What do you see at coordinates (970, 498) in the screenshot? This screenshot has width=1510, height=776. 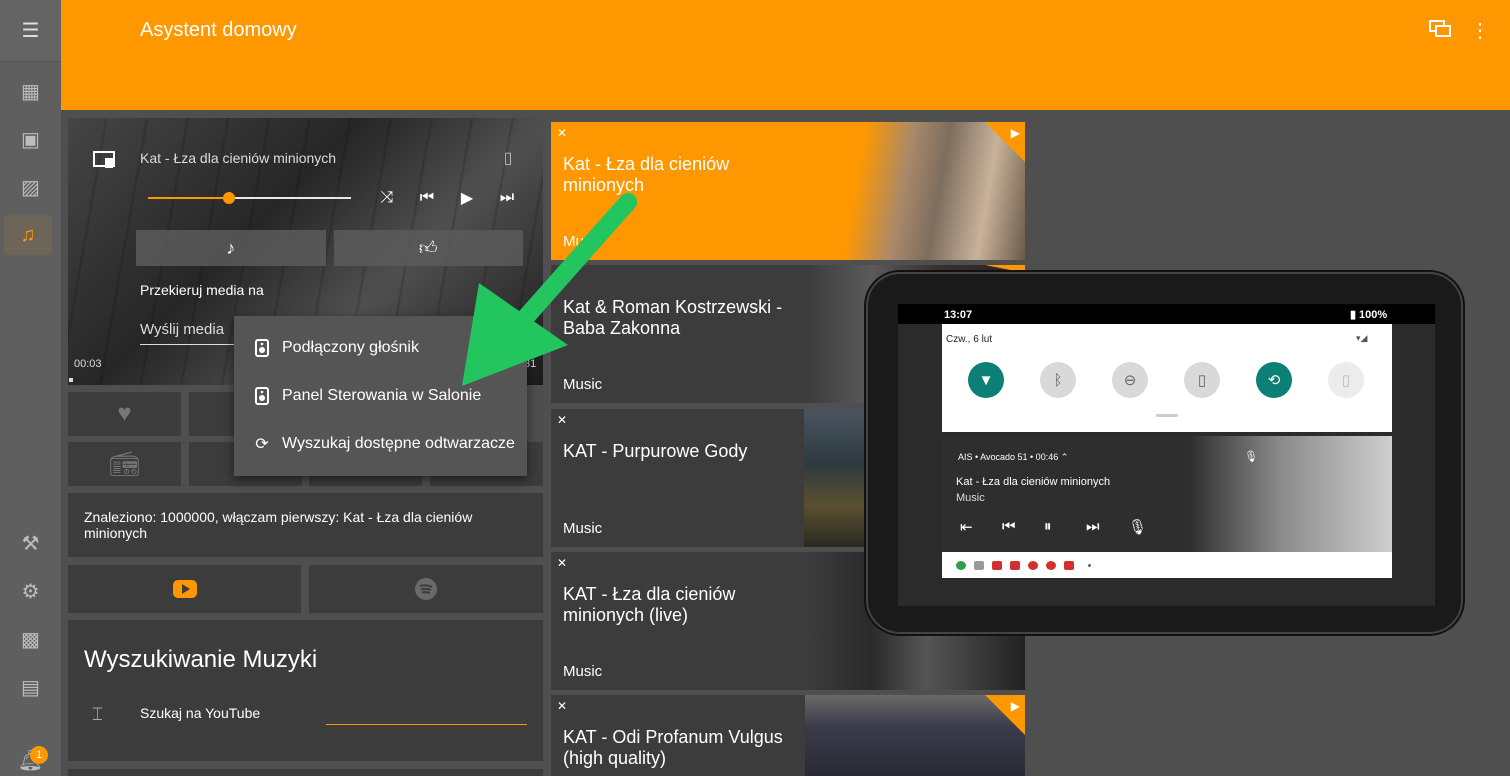 I see `notification-sub: Music` at bounding box center [970, 498].